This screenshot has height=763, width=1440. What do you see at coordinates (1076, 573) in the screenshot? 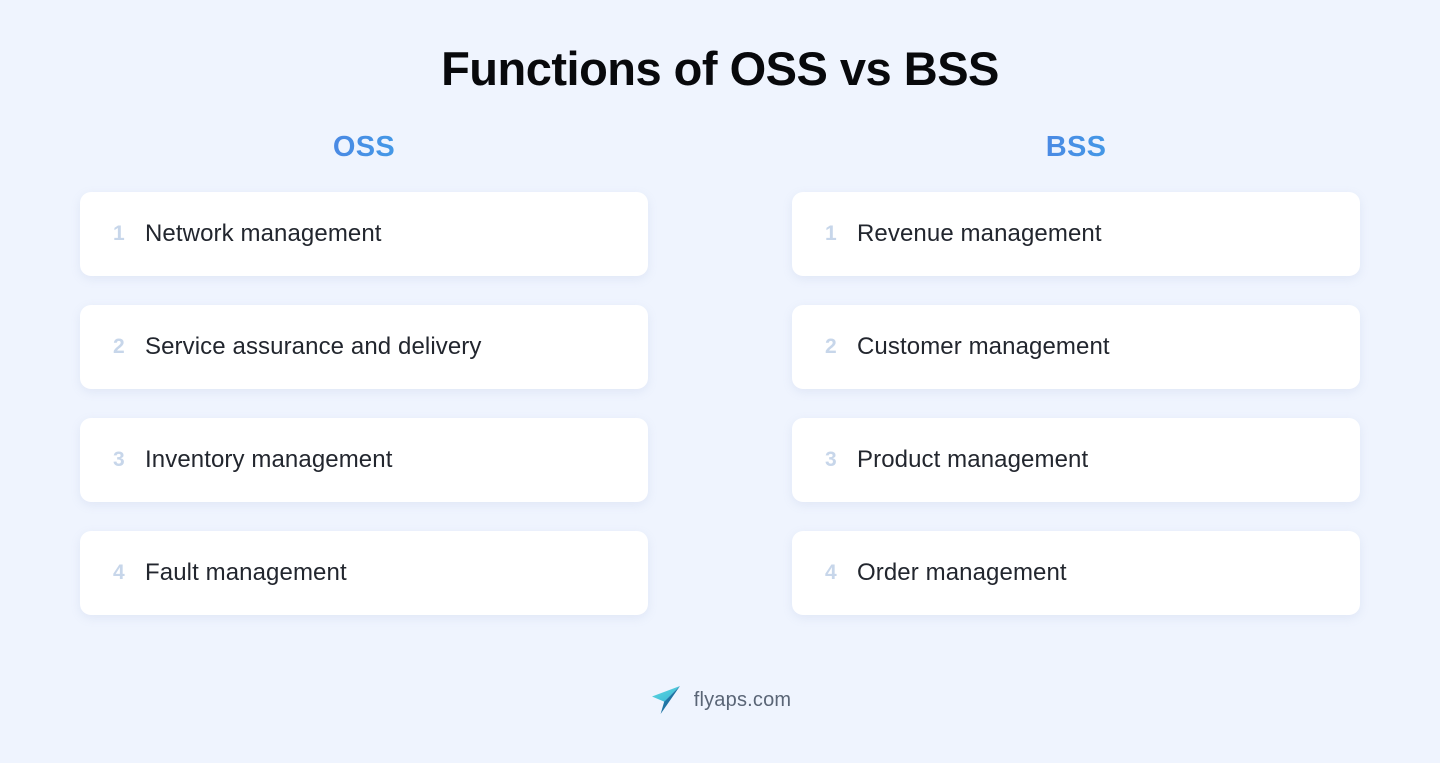
I see `list-item: 4 Order management` at bounding box center [1076, 573].